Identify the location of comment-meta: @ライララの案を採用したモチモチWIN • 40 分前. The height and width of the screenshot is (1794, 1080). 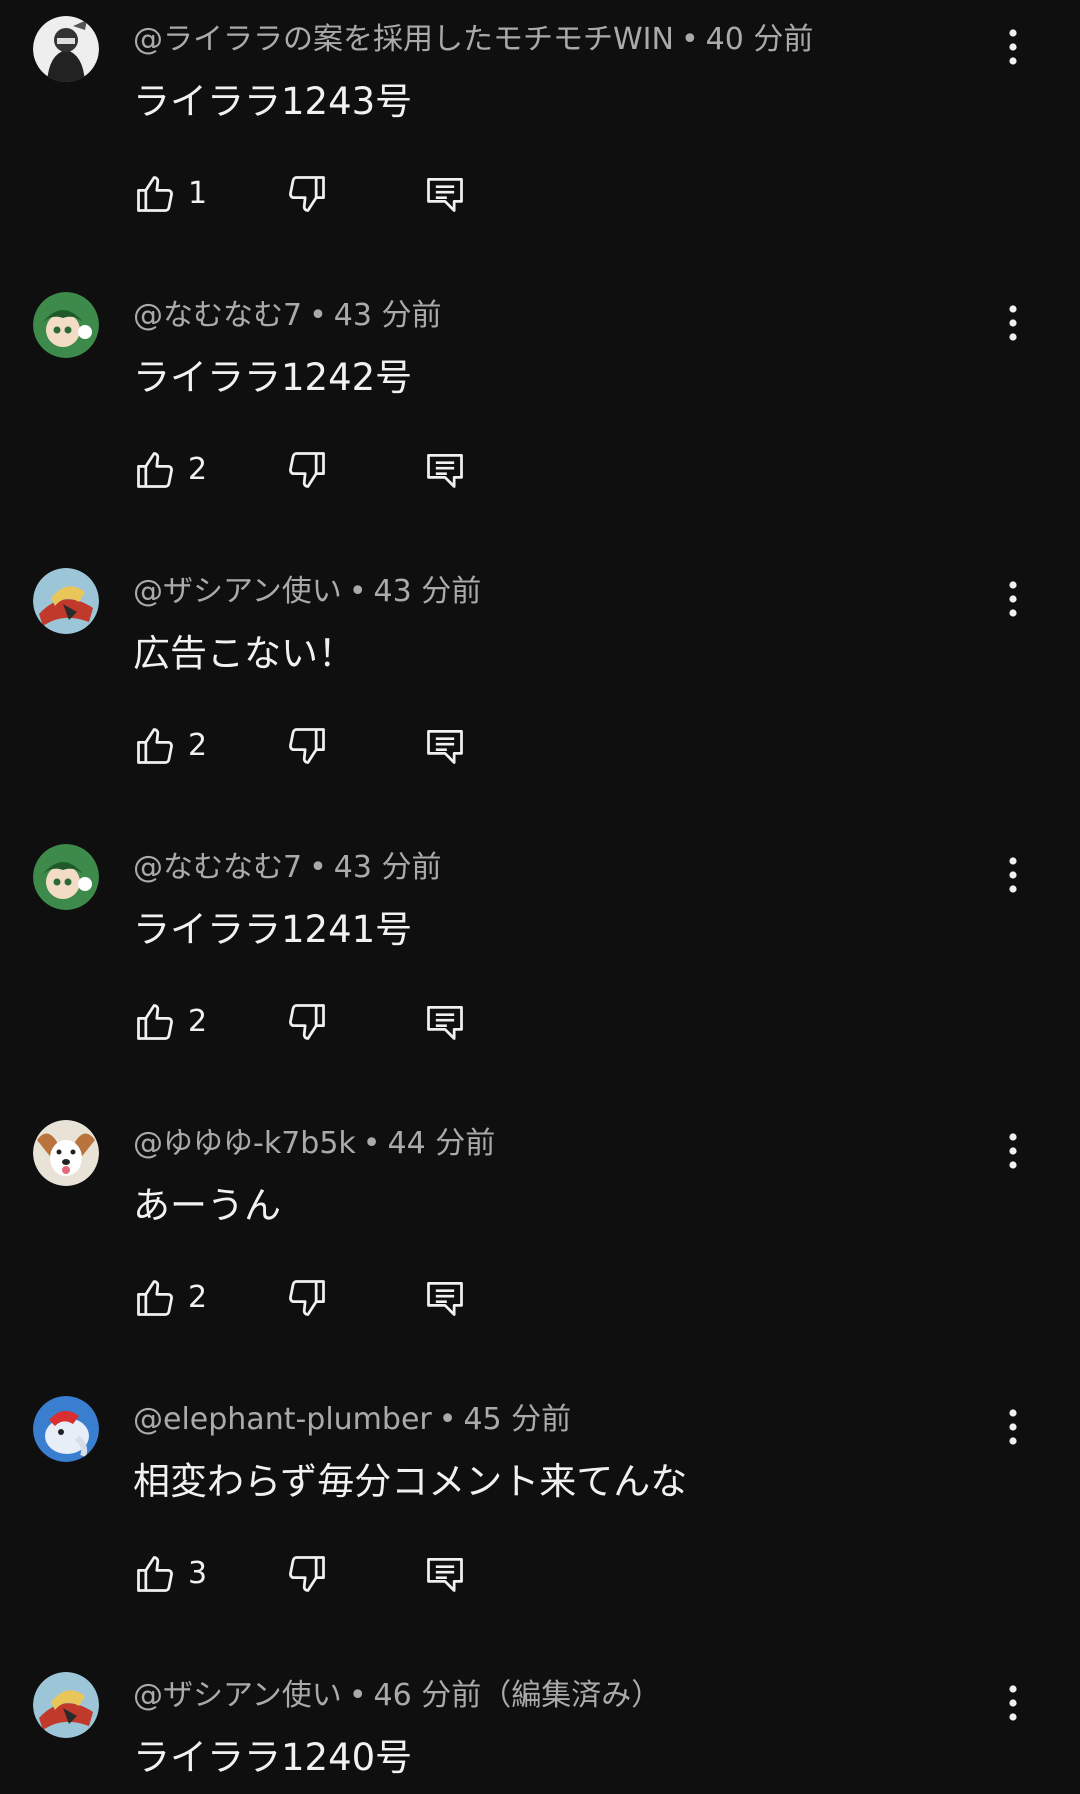
(473, 40).